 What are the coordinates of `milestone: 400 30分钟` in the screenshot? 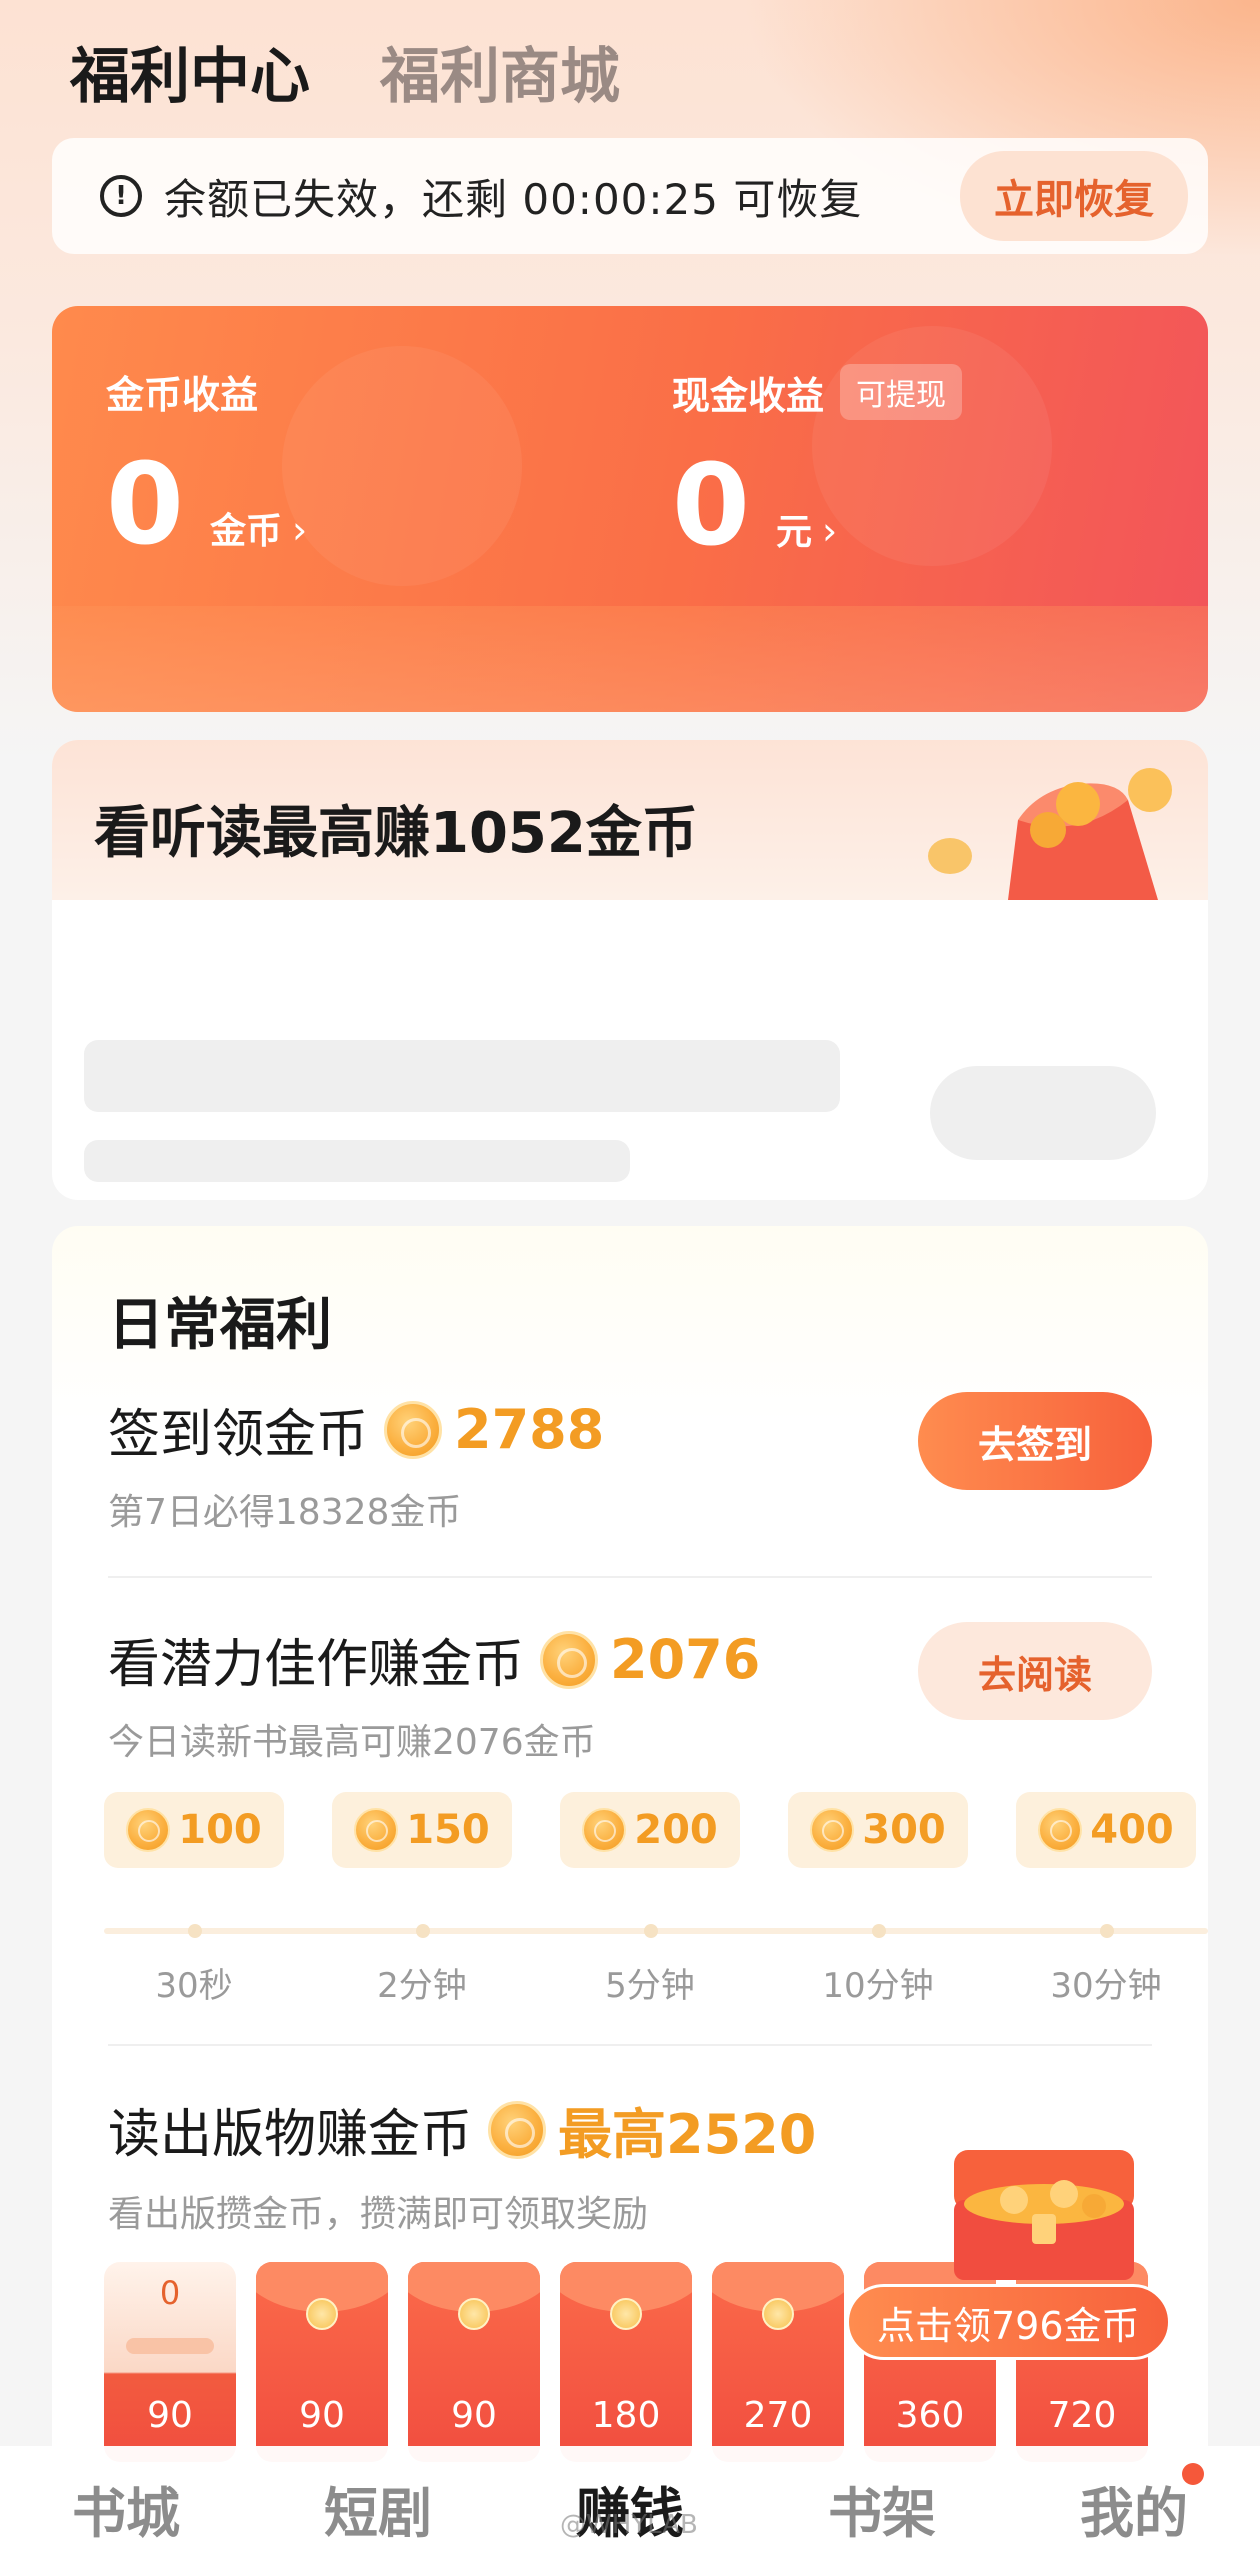 It's located at (1106, 1899).